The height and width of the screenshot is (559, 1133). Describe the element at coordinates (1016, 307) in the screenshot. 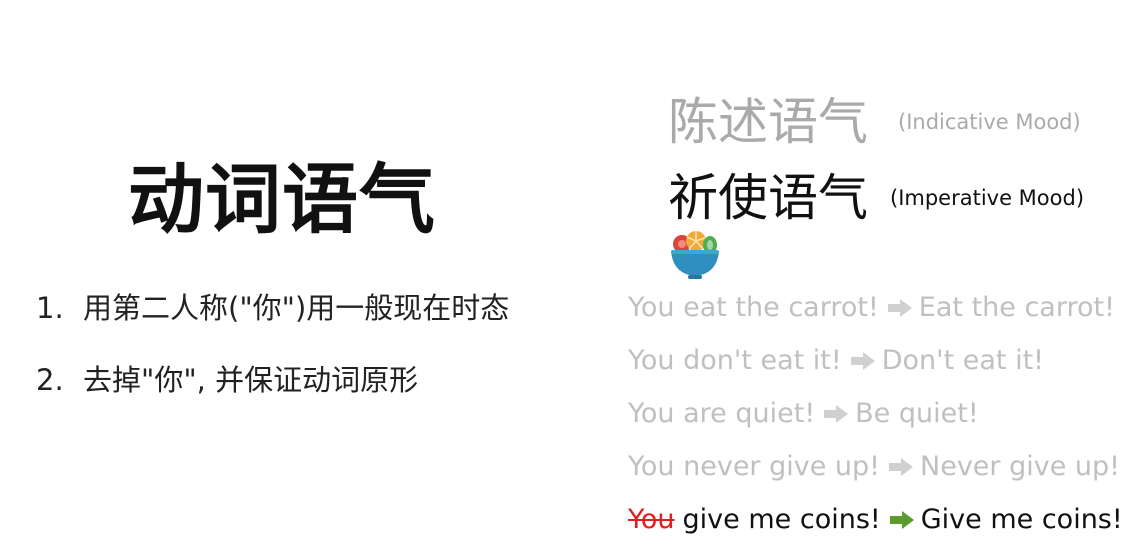

I see `example-after: Eat the carrot!` at that location.